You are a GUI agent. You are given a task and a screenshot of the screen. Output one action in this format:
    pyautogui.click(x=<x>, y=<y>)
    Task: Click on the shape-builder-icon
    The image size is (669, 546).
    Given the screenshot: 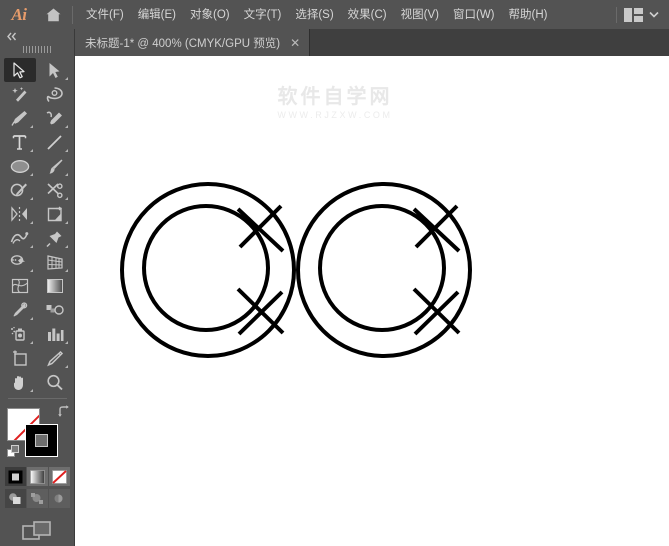 What is the action you would take?
    pyautogui.click(x=17, y=260)
    